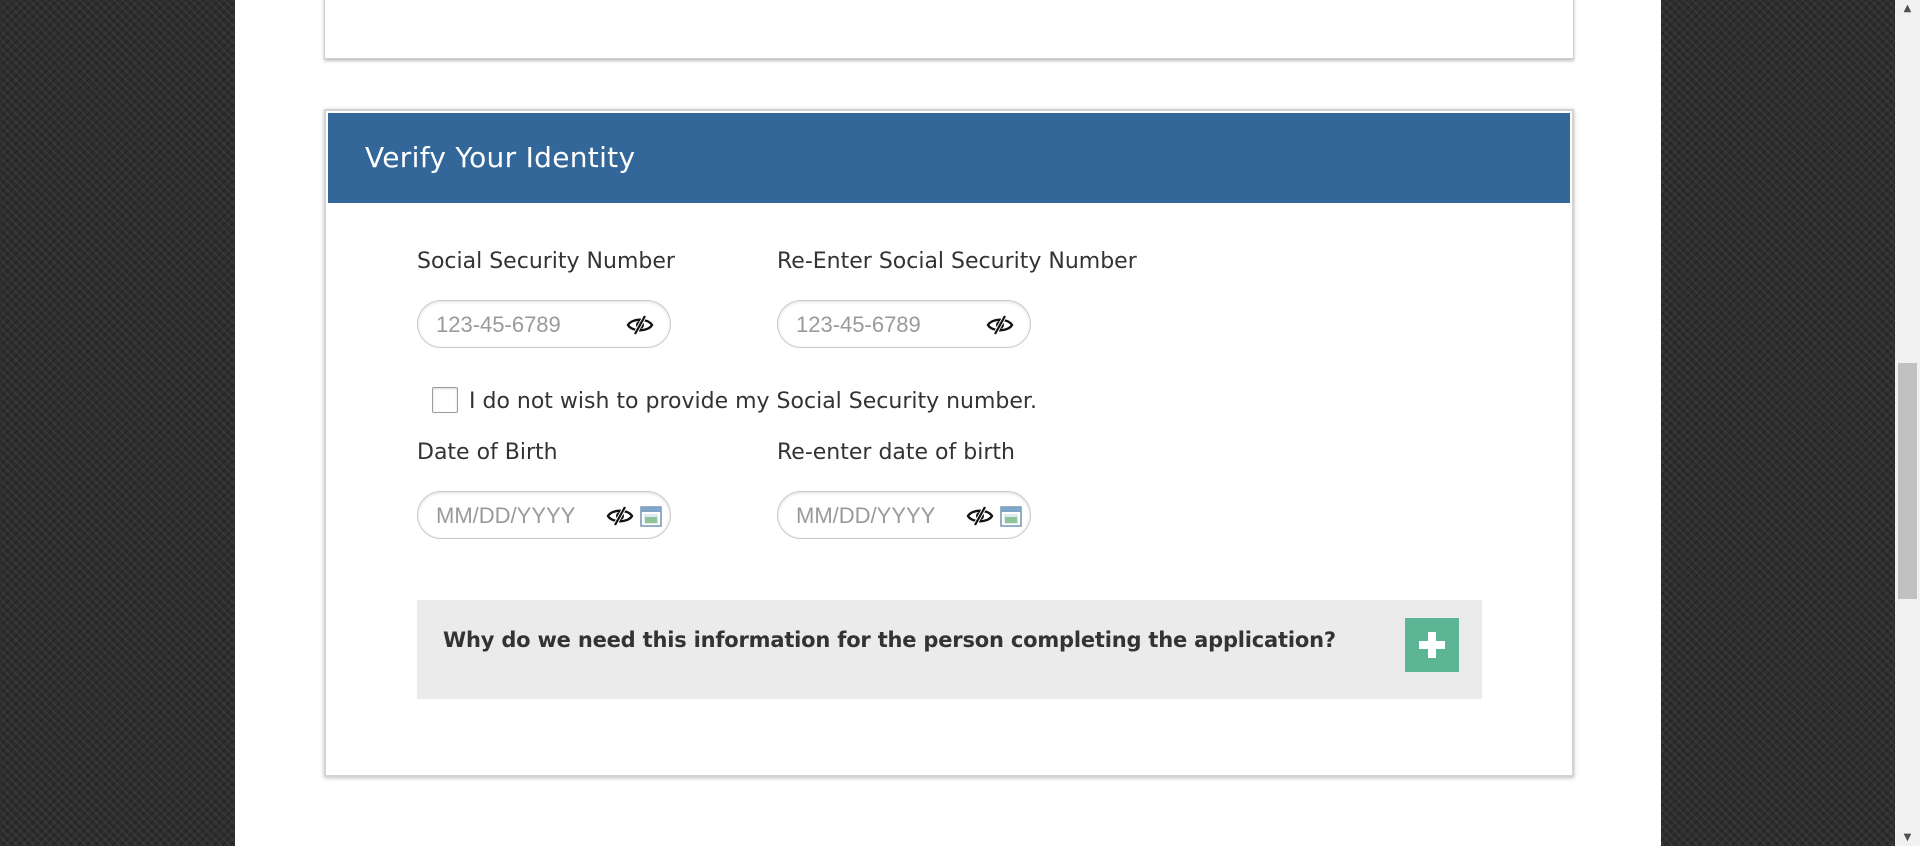  Describe the element at coordinates (445, 400) in the screenshot. I see `no-ssn-checkbox` at that location.